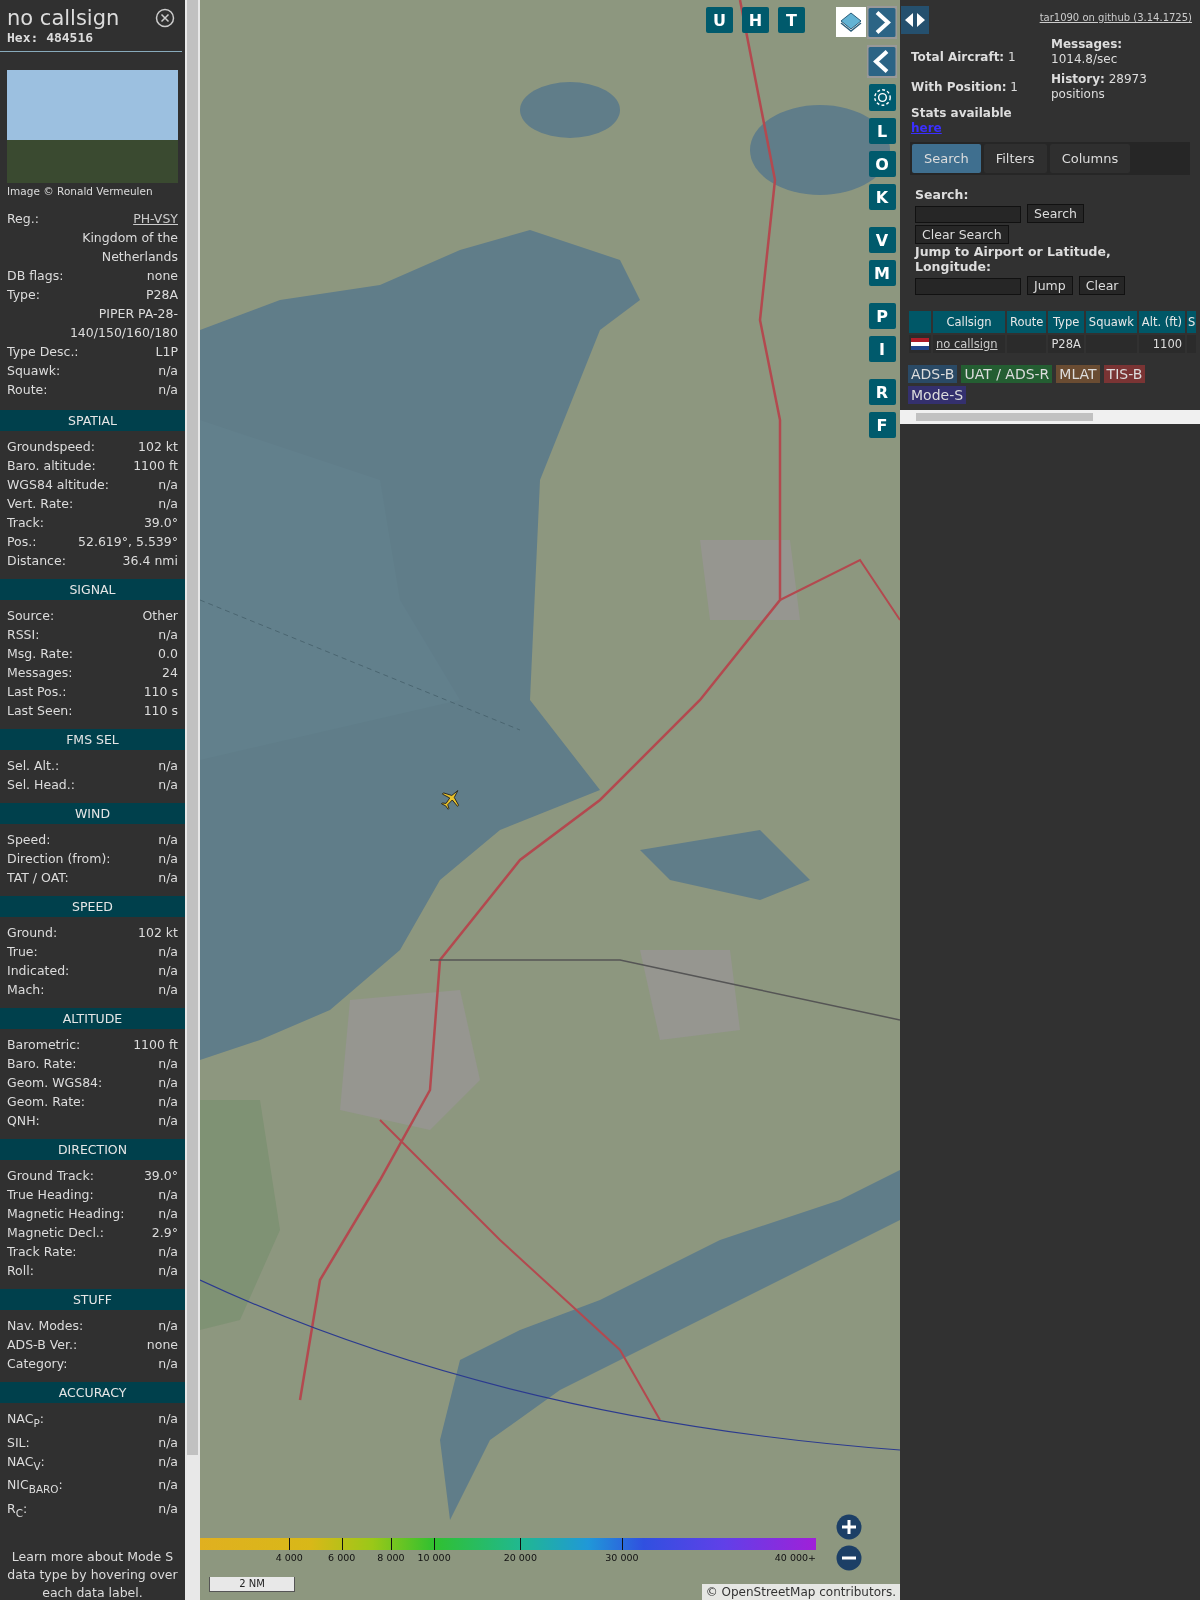 The height and width of the screenshot is (1600, 1200). I want to click on column-header: Squawk, so click(1111, 322).